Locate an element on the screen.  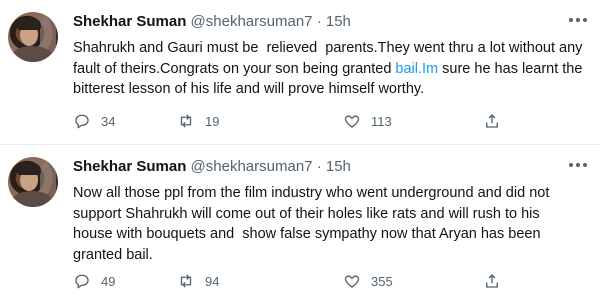
reply-button: 34 is located at coordinates (94, 121).